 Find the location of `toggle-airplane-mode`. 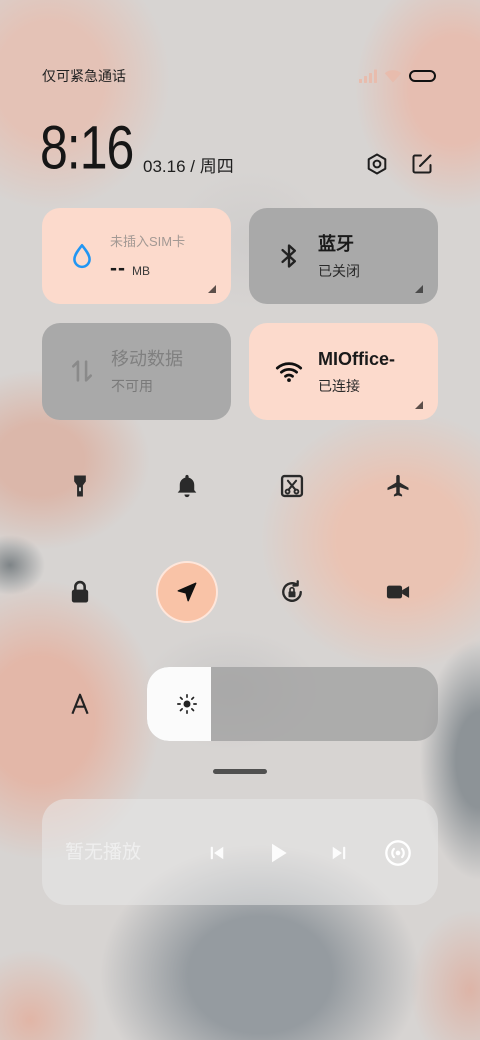

toggle-airplane-mode is located at coordinates (398, 486).